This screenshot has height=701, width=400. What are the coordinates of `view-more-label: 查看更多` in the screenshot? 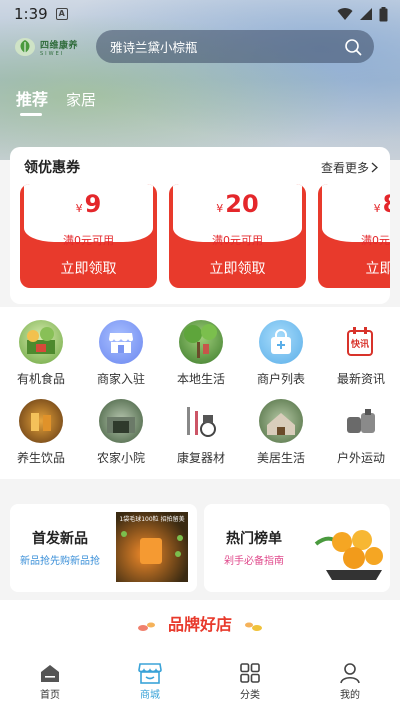 It's located at (344, 167).